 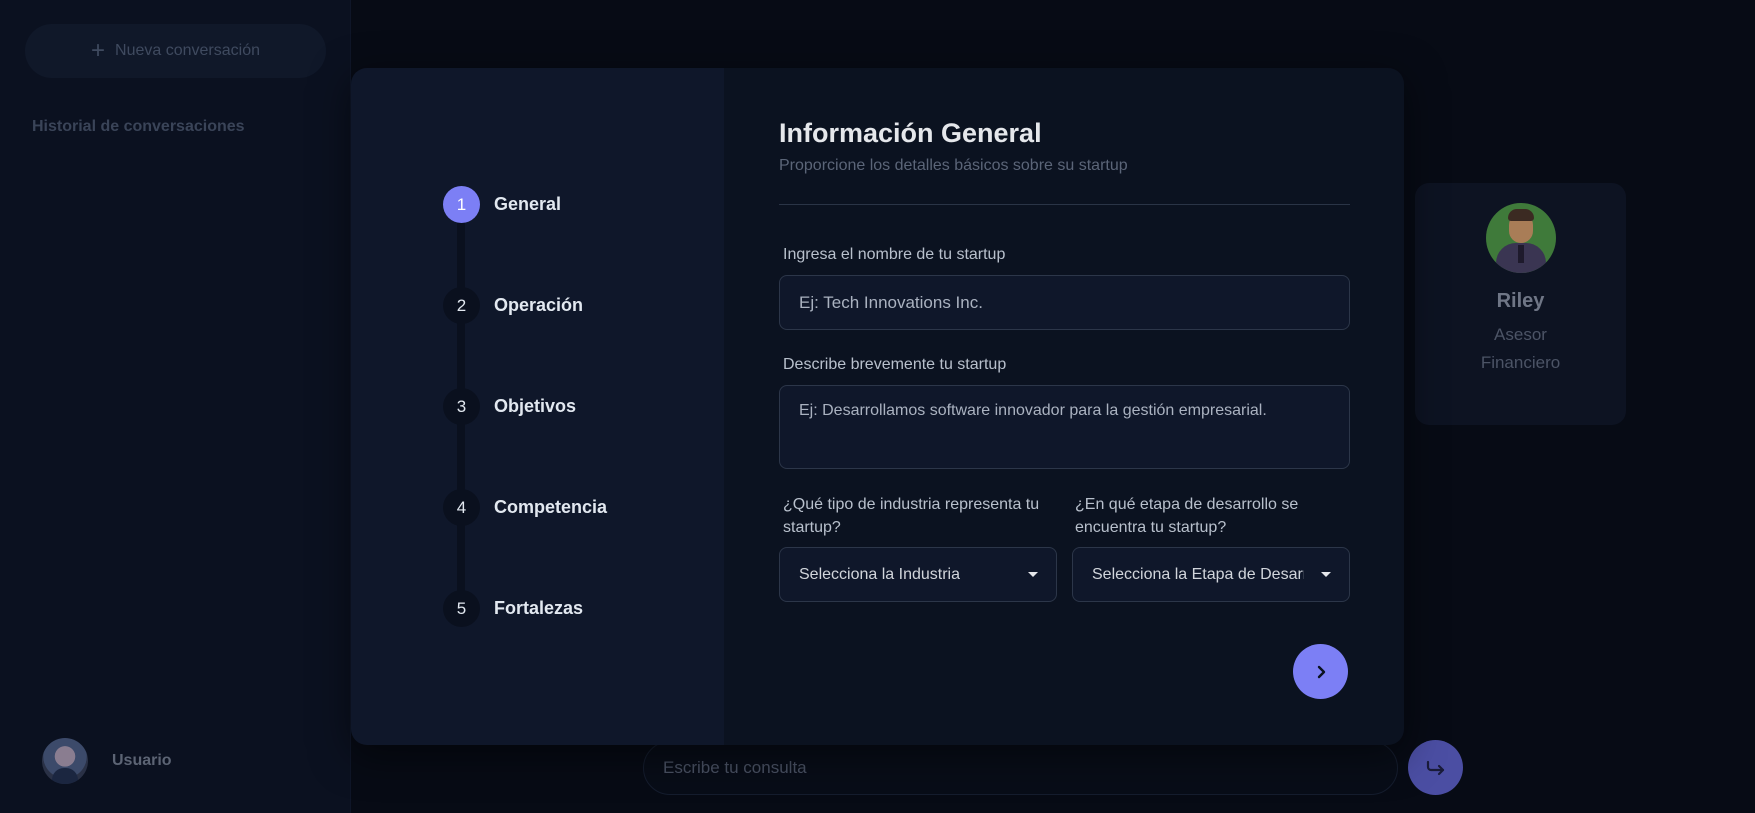 What do you see at coordinates (1064, 427) in the screenshot?
I see `startup-description-input` at bounding box center [1064, 427].